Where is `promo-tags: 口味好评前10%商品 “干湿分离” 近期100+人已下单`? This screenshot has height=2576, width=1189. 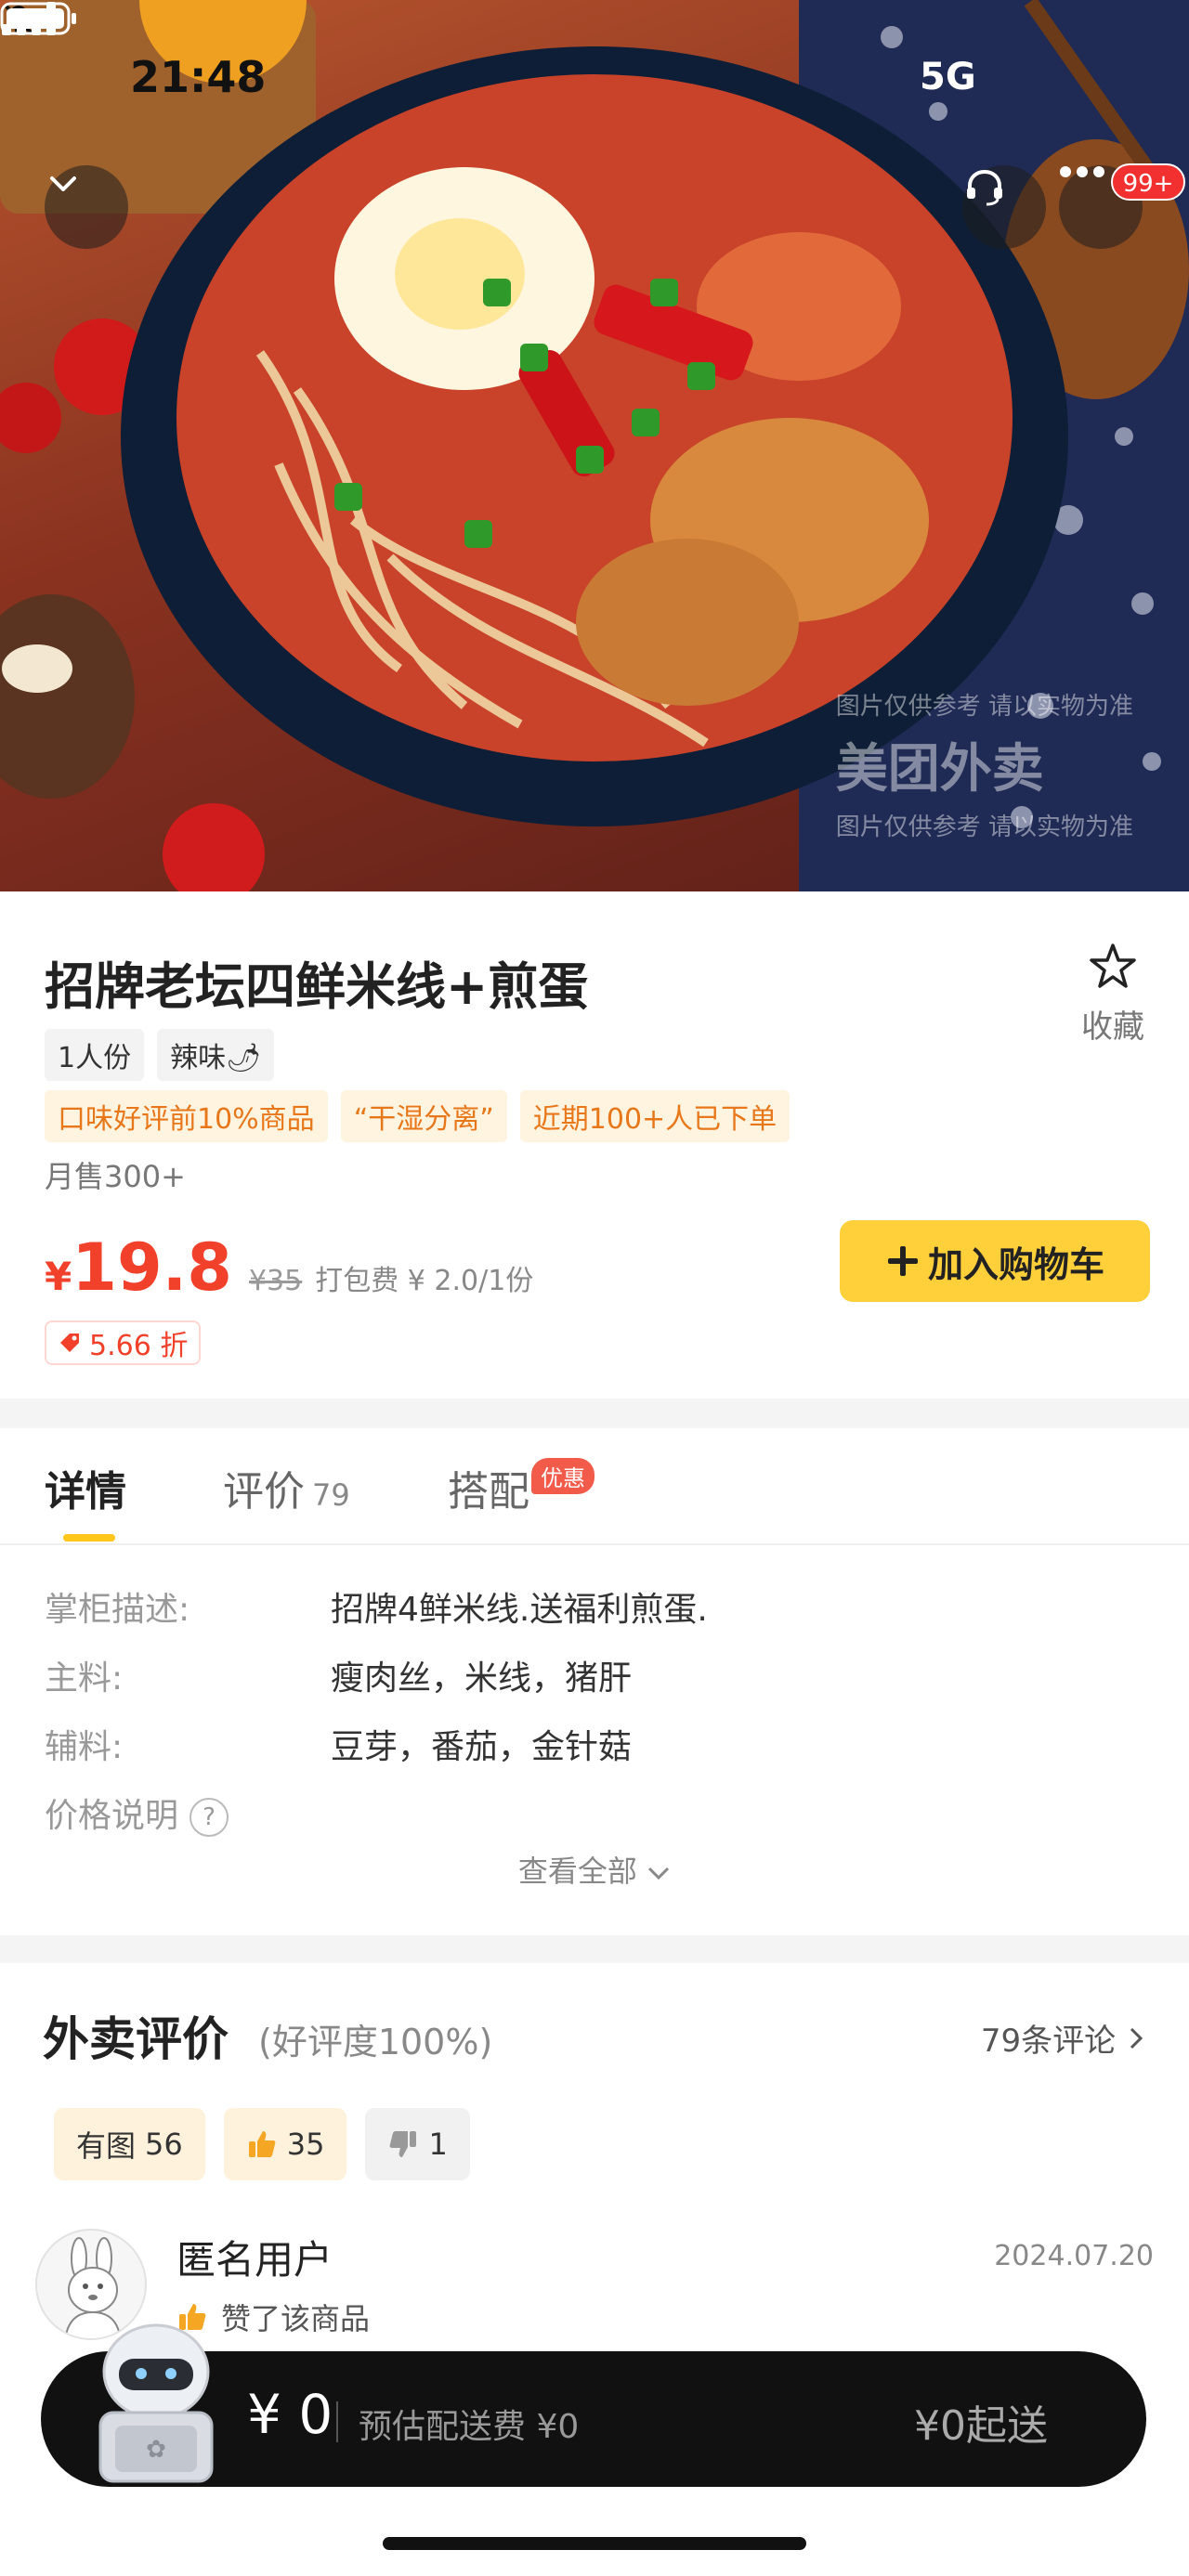
promo-tags: 口味好评前10%商品 “干湿分离” 近期100+人已下单 is located at coordinates (417, 1116).